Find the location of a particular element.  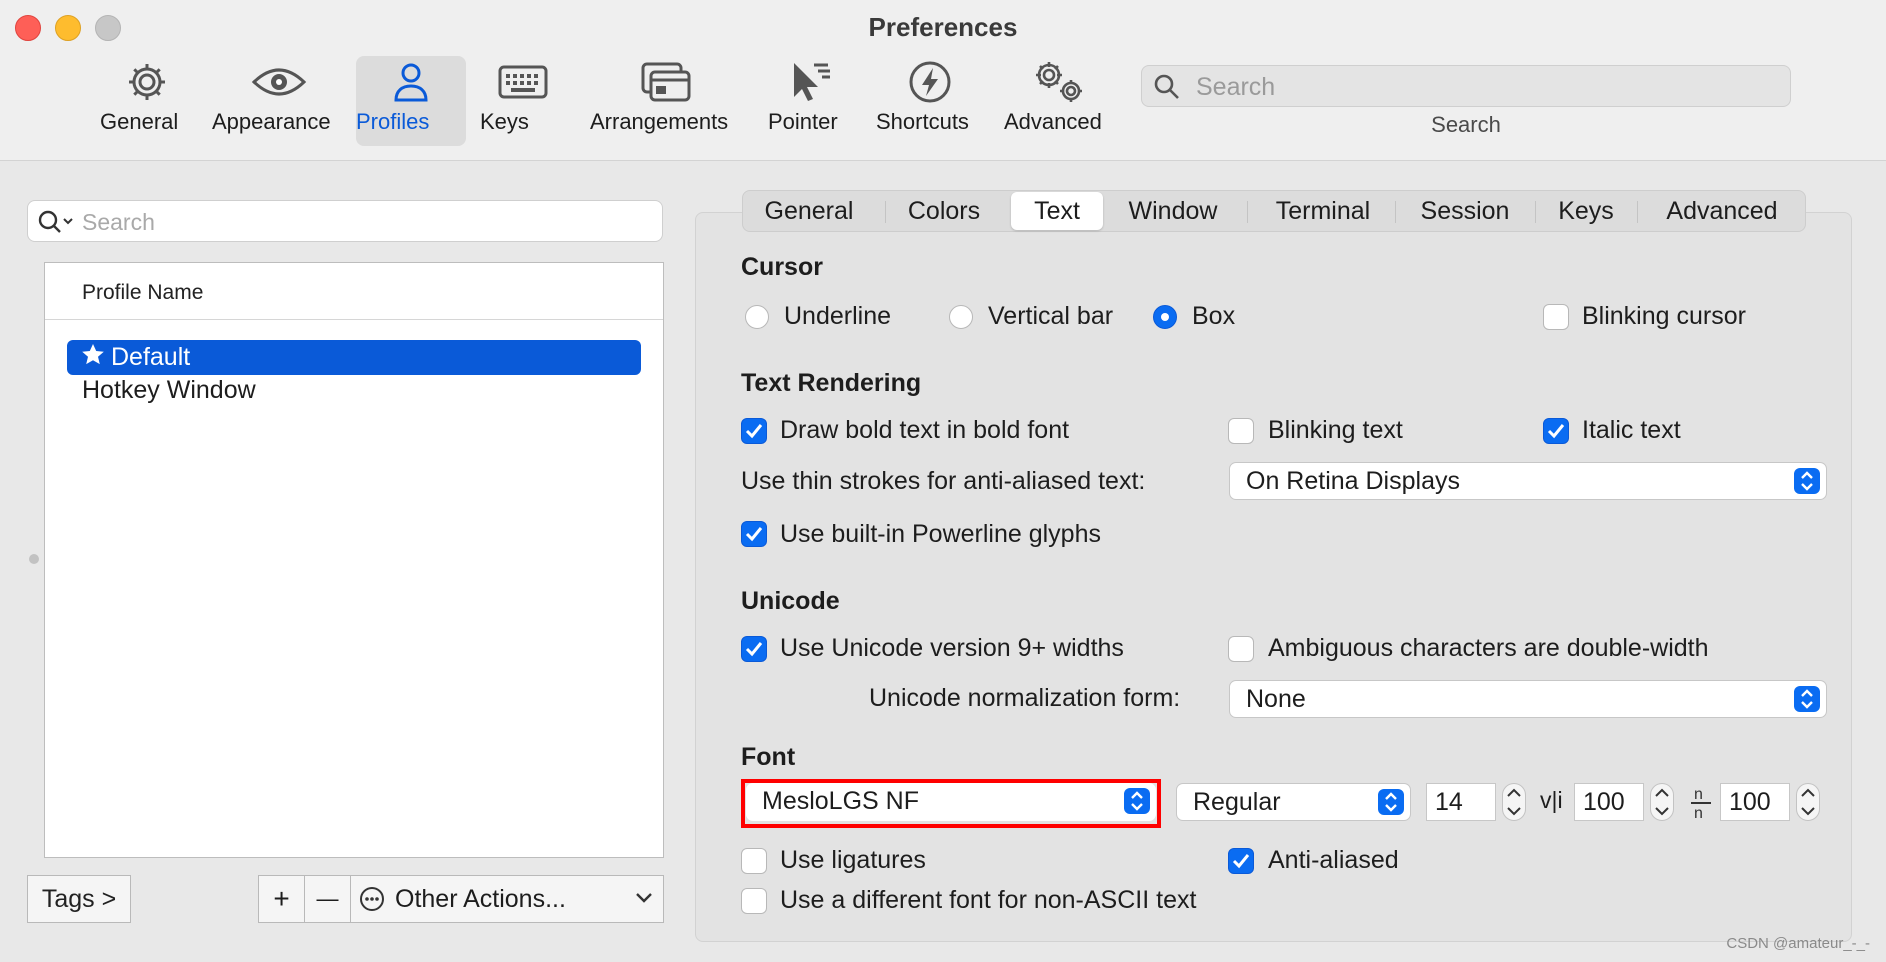

anti-aliased-checkbox is located at coordinates (1241, 861).